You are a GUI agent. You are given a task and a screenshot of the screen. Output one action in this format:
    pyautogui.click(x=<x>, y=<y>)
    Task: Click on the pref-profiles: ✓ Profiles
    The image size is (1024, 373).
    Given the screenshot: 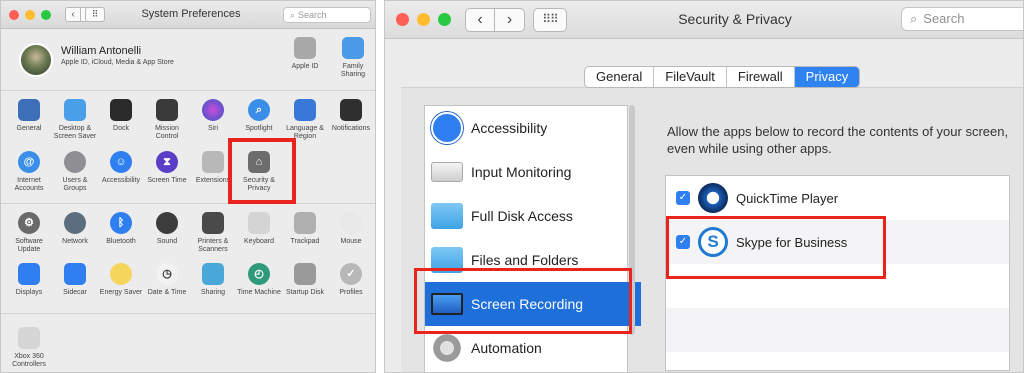 What is the action you would take?
    pyautogui.click(x=351, y=280)
    